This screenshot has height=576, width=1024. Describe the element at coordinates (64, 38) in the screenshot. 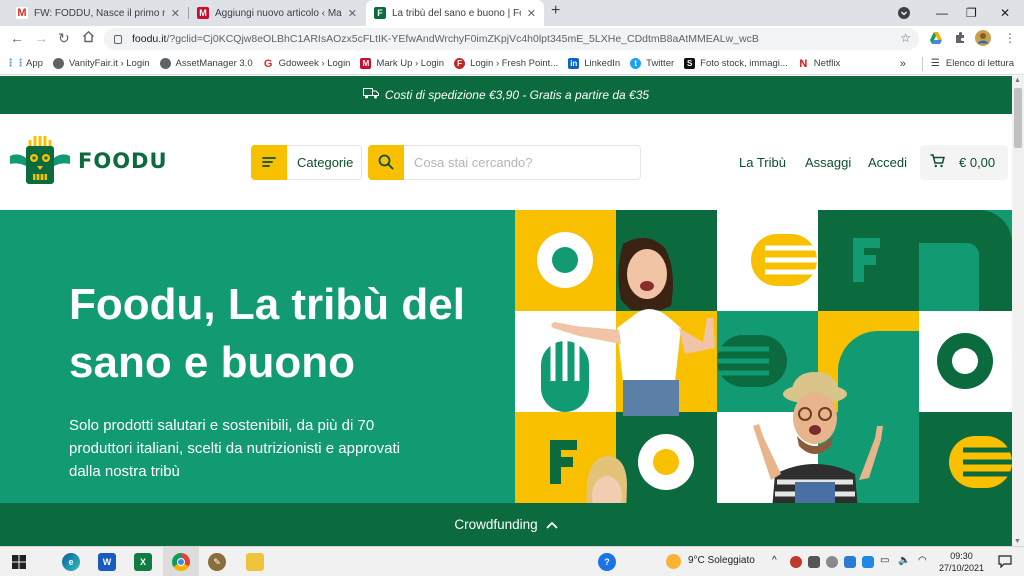

I see `reload-icon: ↻` at that location.